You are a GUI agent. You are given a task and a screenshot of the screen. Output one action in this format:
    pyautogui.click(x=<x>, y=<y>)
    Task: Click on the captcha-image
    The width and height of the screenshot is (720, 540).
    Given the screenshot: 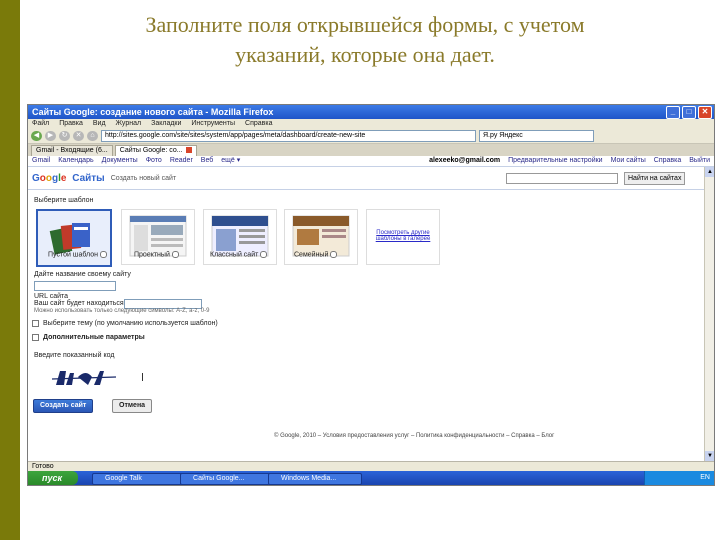 What is the action you would take?
    pyautogui.click(x=84, y=378)
    